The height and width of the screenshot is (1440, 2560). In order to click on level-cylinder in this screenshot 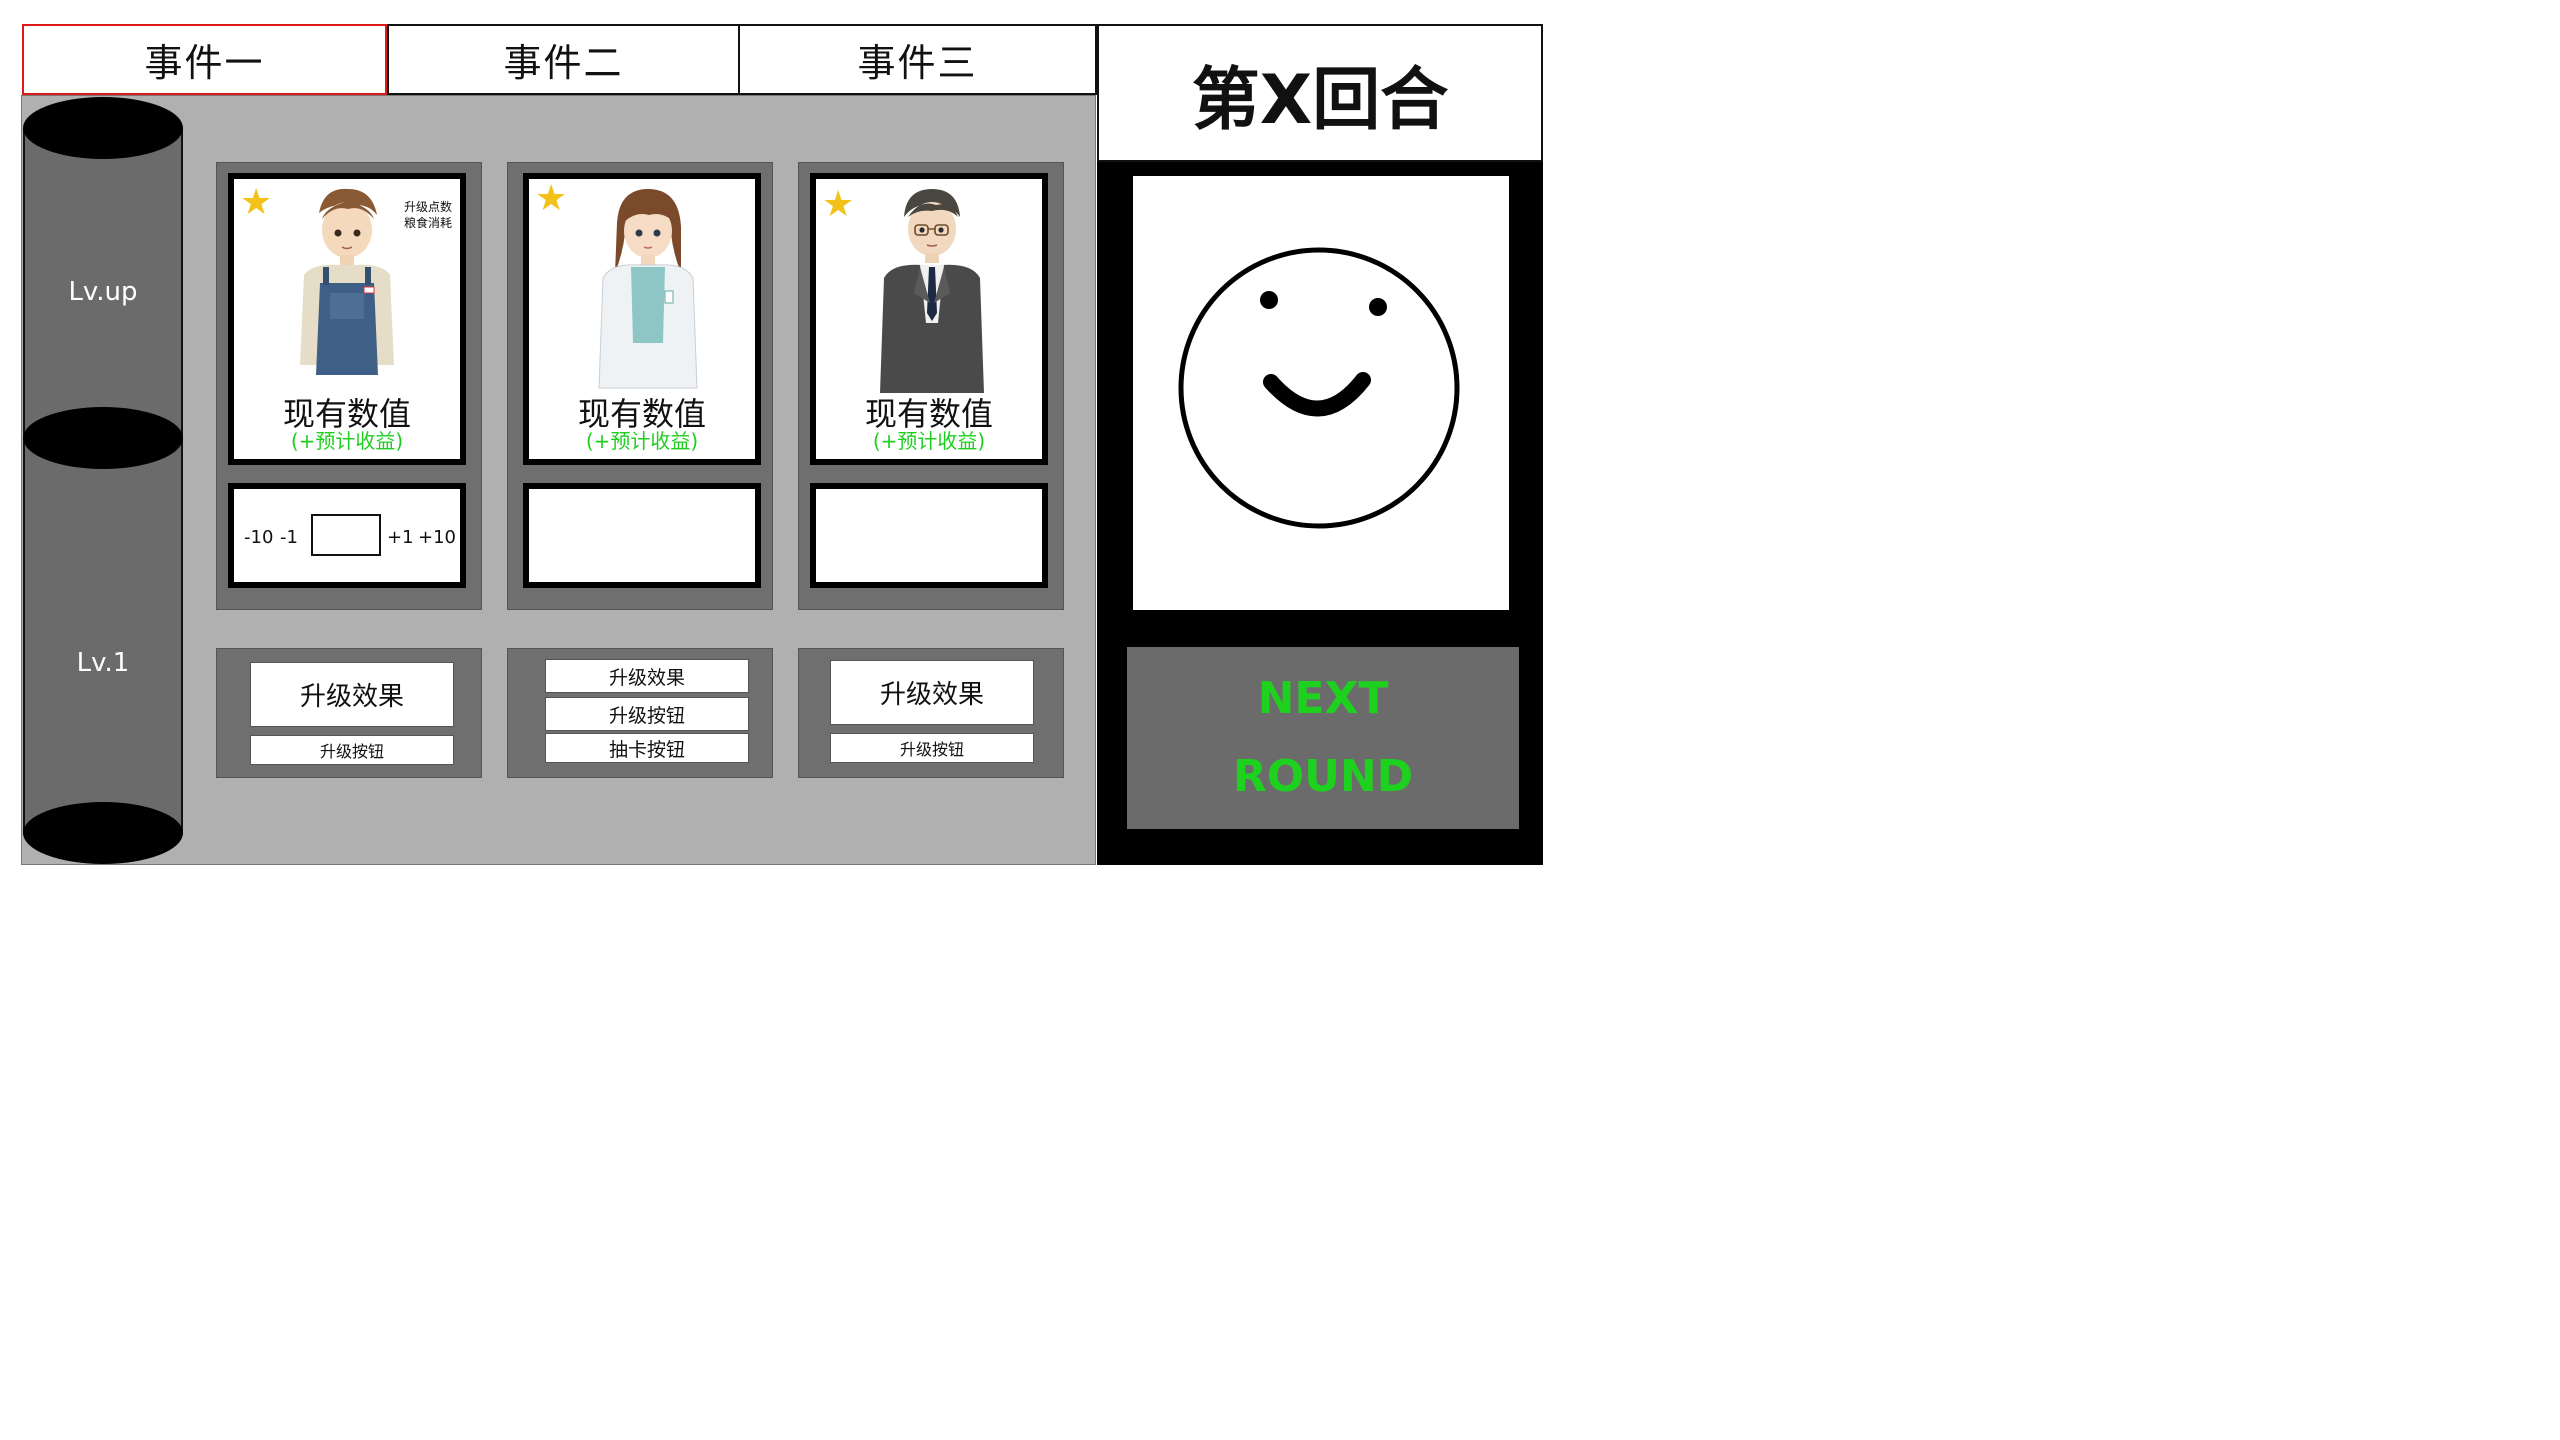, I will do `click(103, 481)`.